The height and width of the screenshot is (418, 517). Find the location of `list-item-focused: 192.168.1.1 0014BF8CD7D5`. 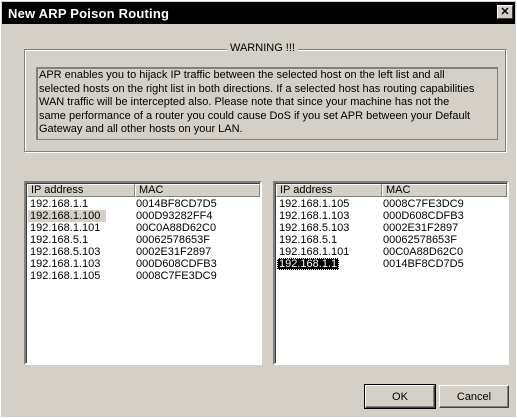

list-item-focused: 192.168.1.1 0014BF8CD7D5 is located at coordinates (391, 264).